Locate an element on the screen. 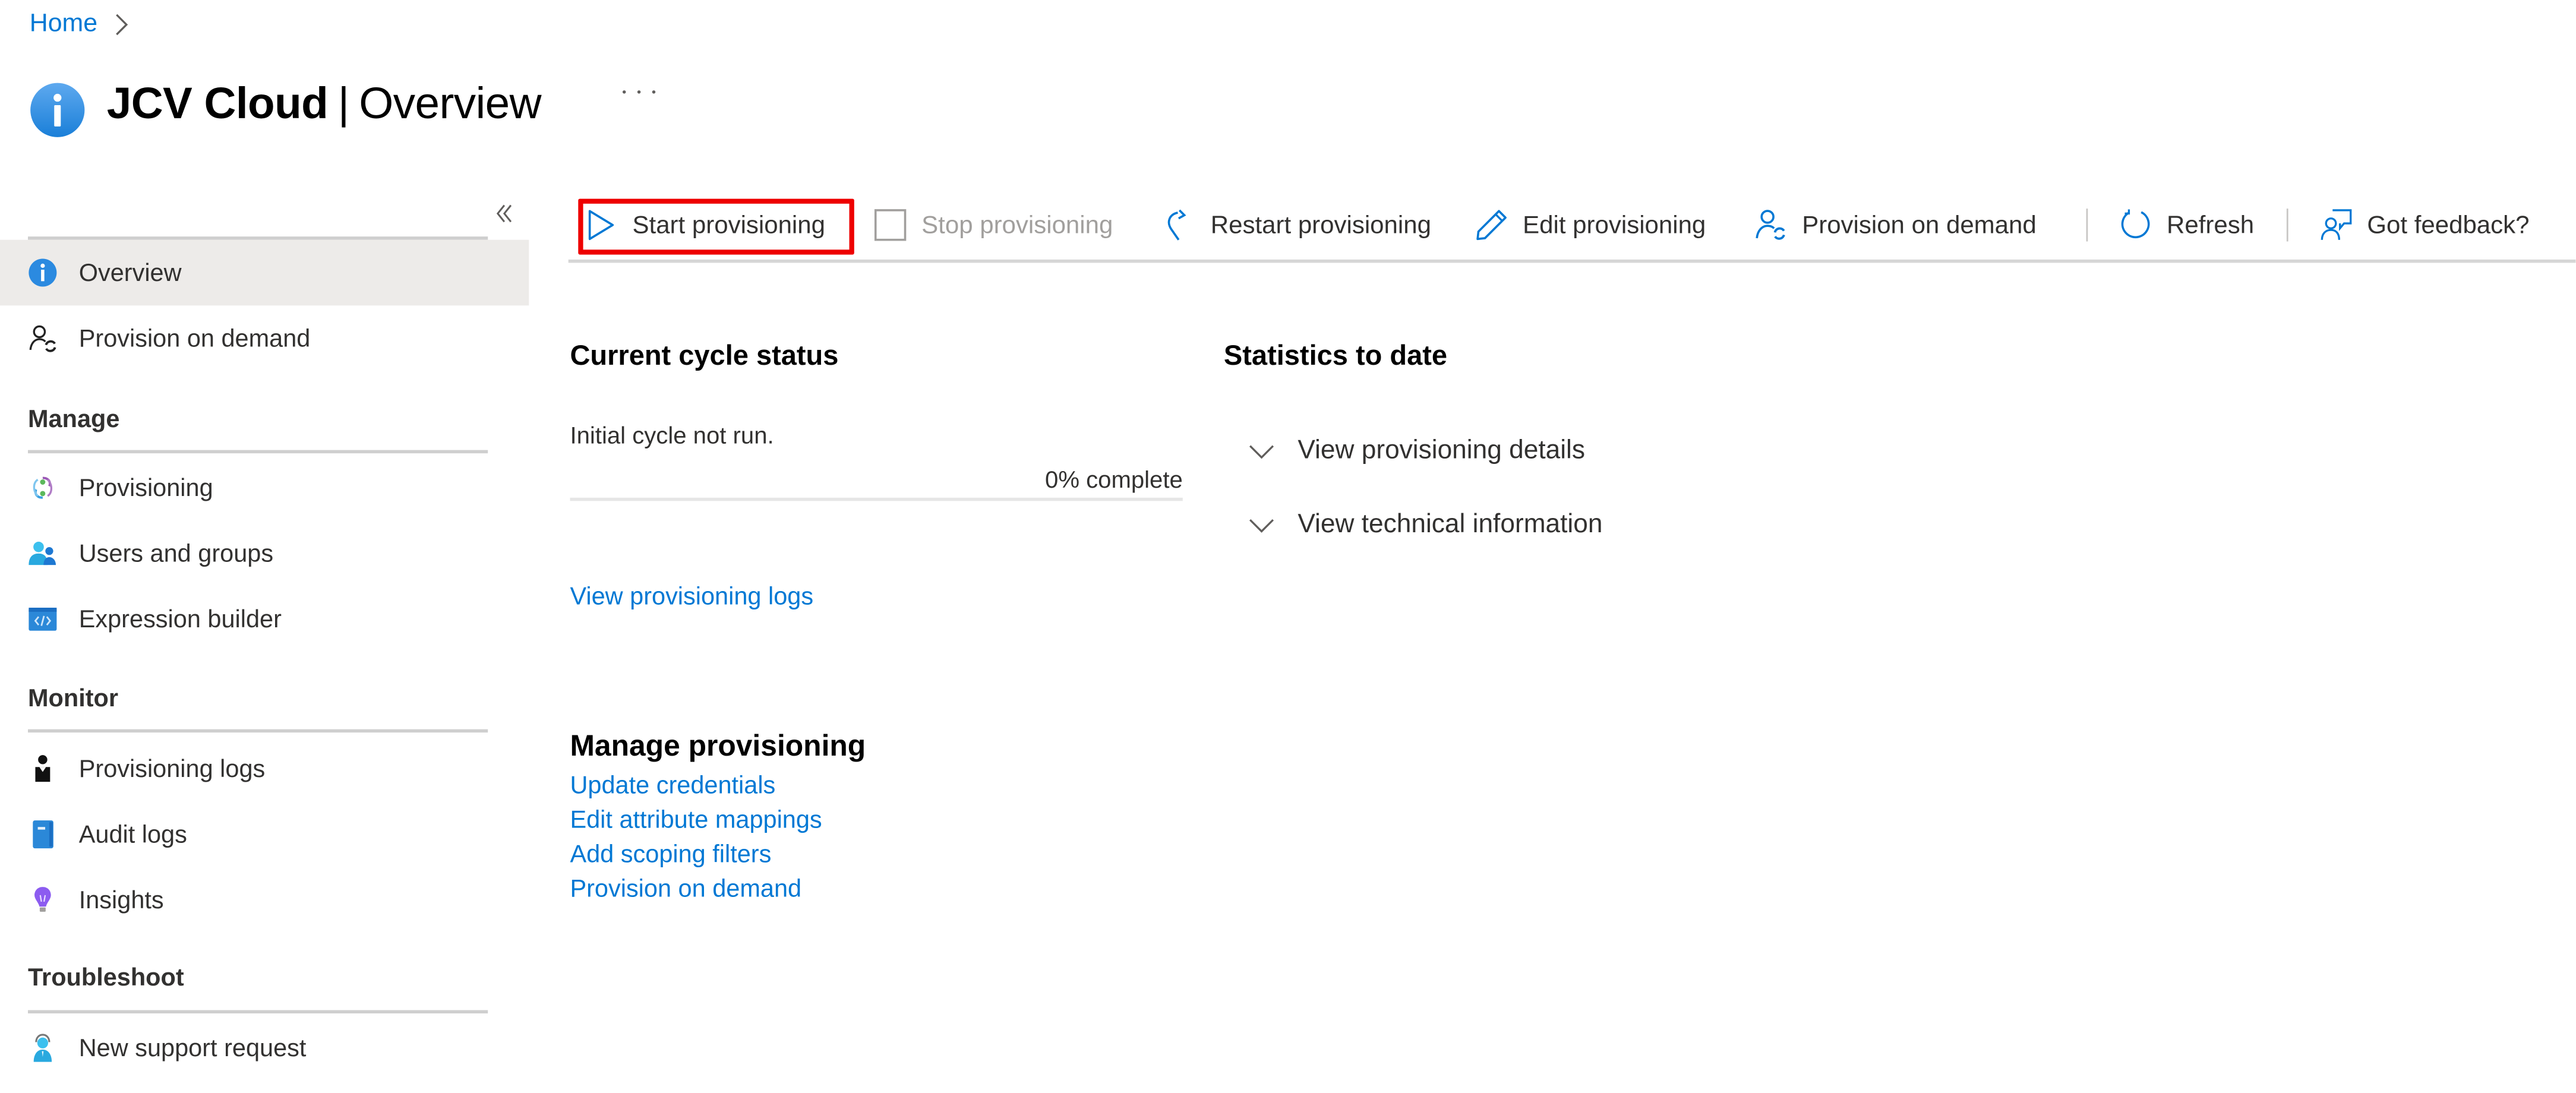  refresh-button: Refresh is located at coordinates (2186, 225).